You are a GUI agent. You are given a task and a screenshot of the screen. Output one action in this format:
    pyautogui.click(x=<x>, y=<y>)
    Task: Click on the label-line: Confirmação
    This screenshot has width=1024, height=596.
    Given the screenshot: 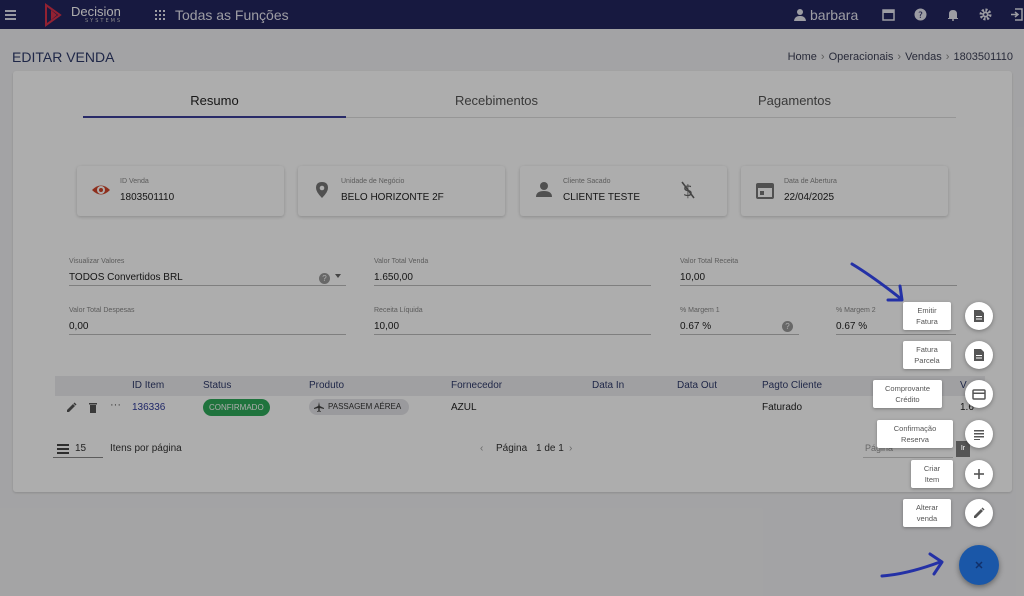 What is the action you would take?
    pyautogui.click(x=915, y=428)
    